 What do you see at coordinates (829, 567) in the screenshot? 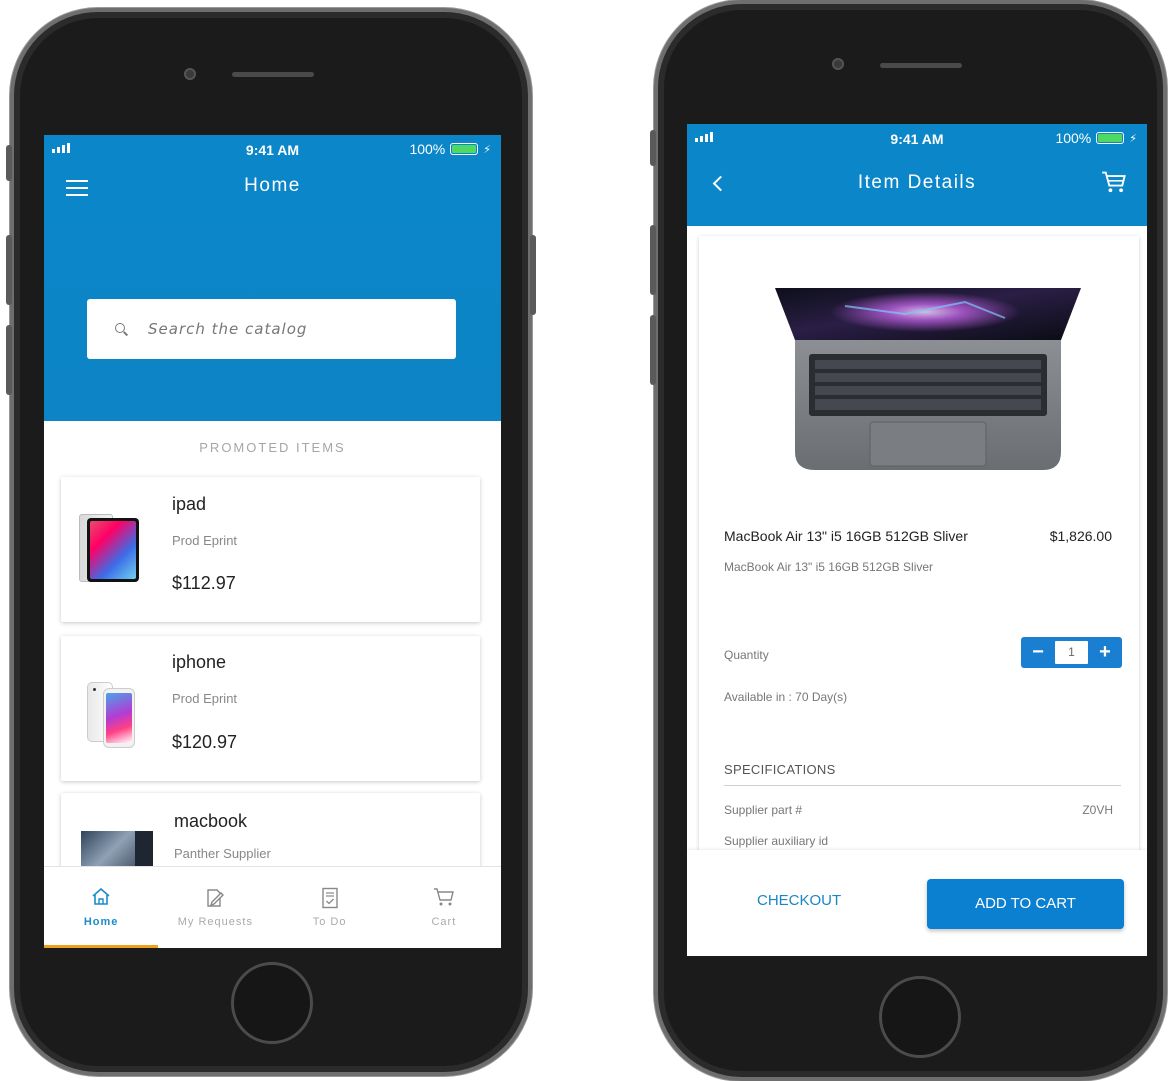
I see `item-subtitle: MacBook Air 13" i5 16GB 512GB Sliver` at bounding box center [829, 567].